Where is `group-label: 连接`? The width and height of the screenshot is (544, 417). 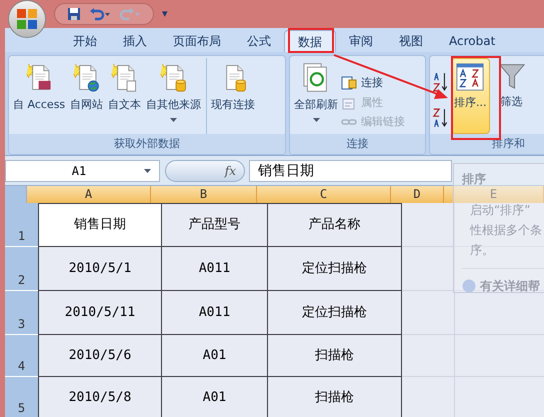
group-label: 连接 is located at coordinates (357, 144).